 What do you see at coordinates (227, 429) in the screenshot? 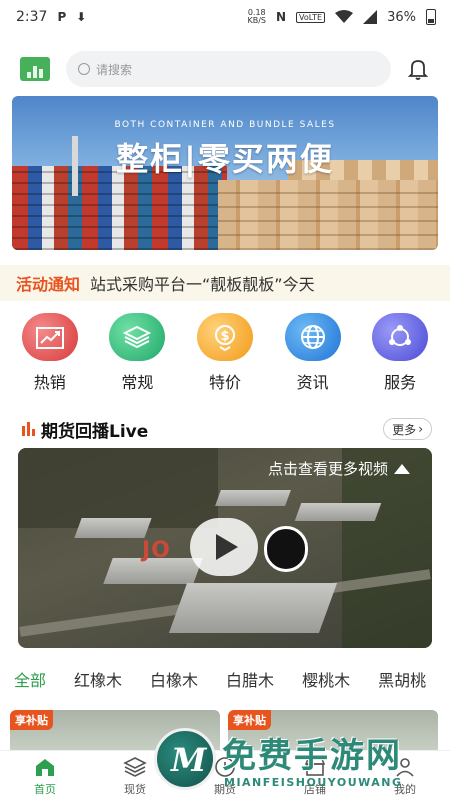
I see `live-section-header: 期货回播Live 更多 ›` at bounding box center [227, 429].